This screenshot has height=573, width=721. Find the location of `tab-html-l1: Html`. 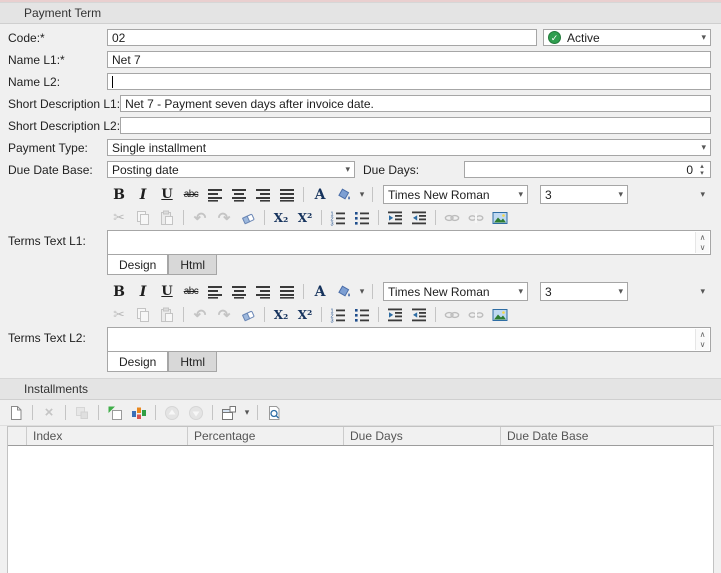

tab-html-l1: Html is located at coordinates (193, 265).